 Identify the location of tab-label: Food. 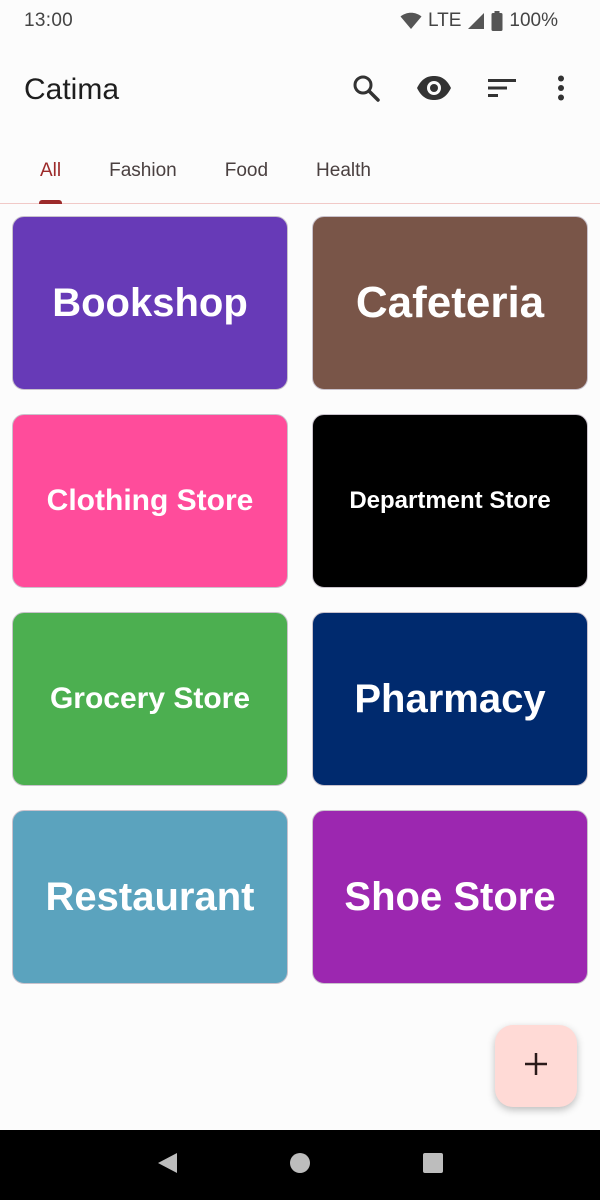
(246, 170).